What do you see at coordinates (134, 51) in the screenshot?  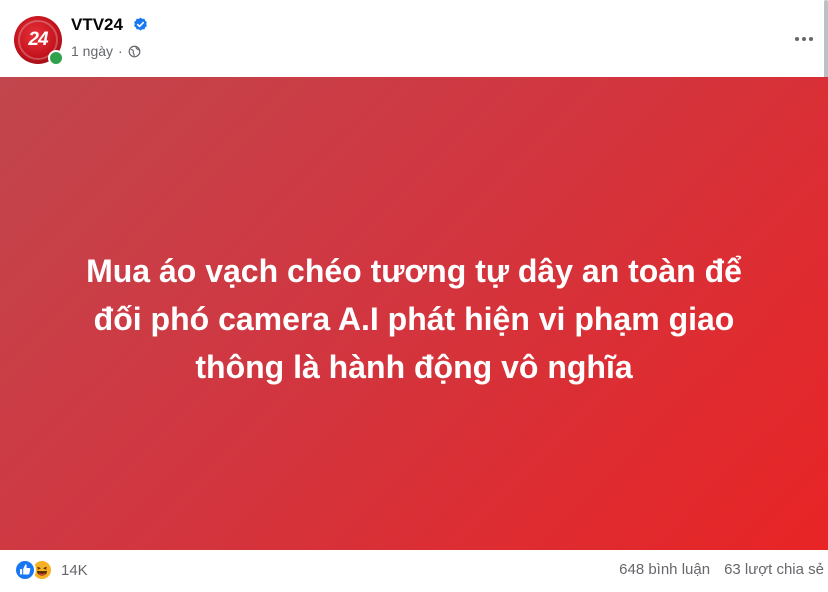 I see `globe-icon` at bounding box center [134, 51].